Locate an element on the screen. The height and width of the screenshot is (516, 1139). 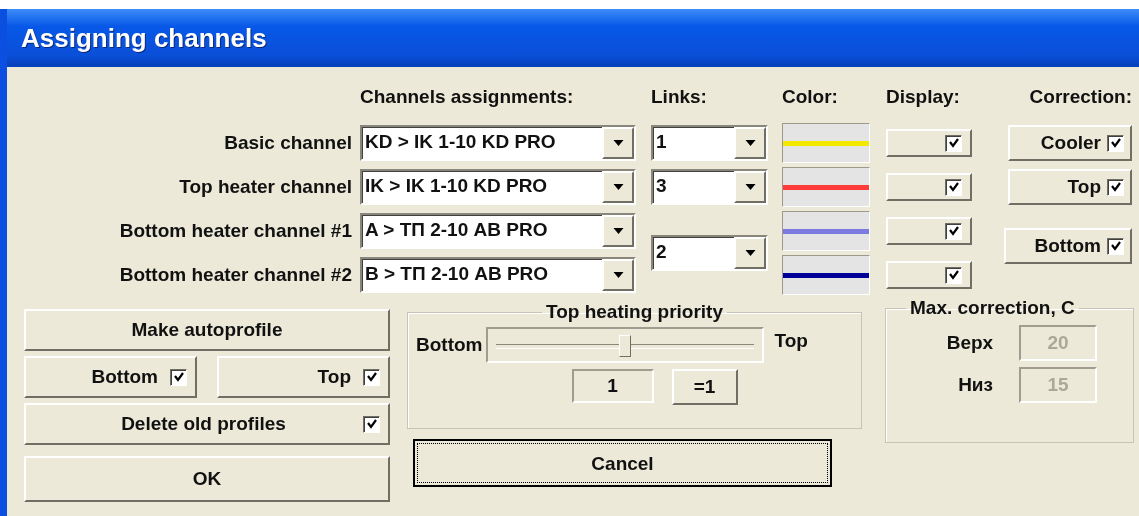
ok-button: OK is located at coordinates (207, 479).